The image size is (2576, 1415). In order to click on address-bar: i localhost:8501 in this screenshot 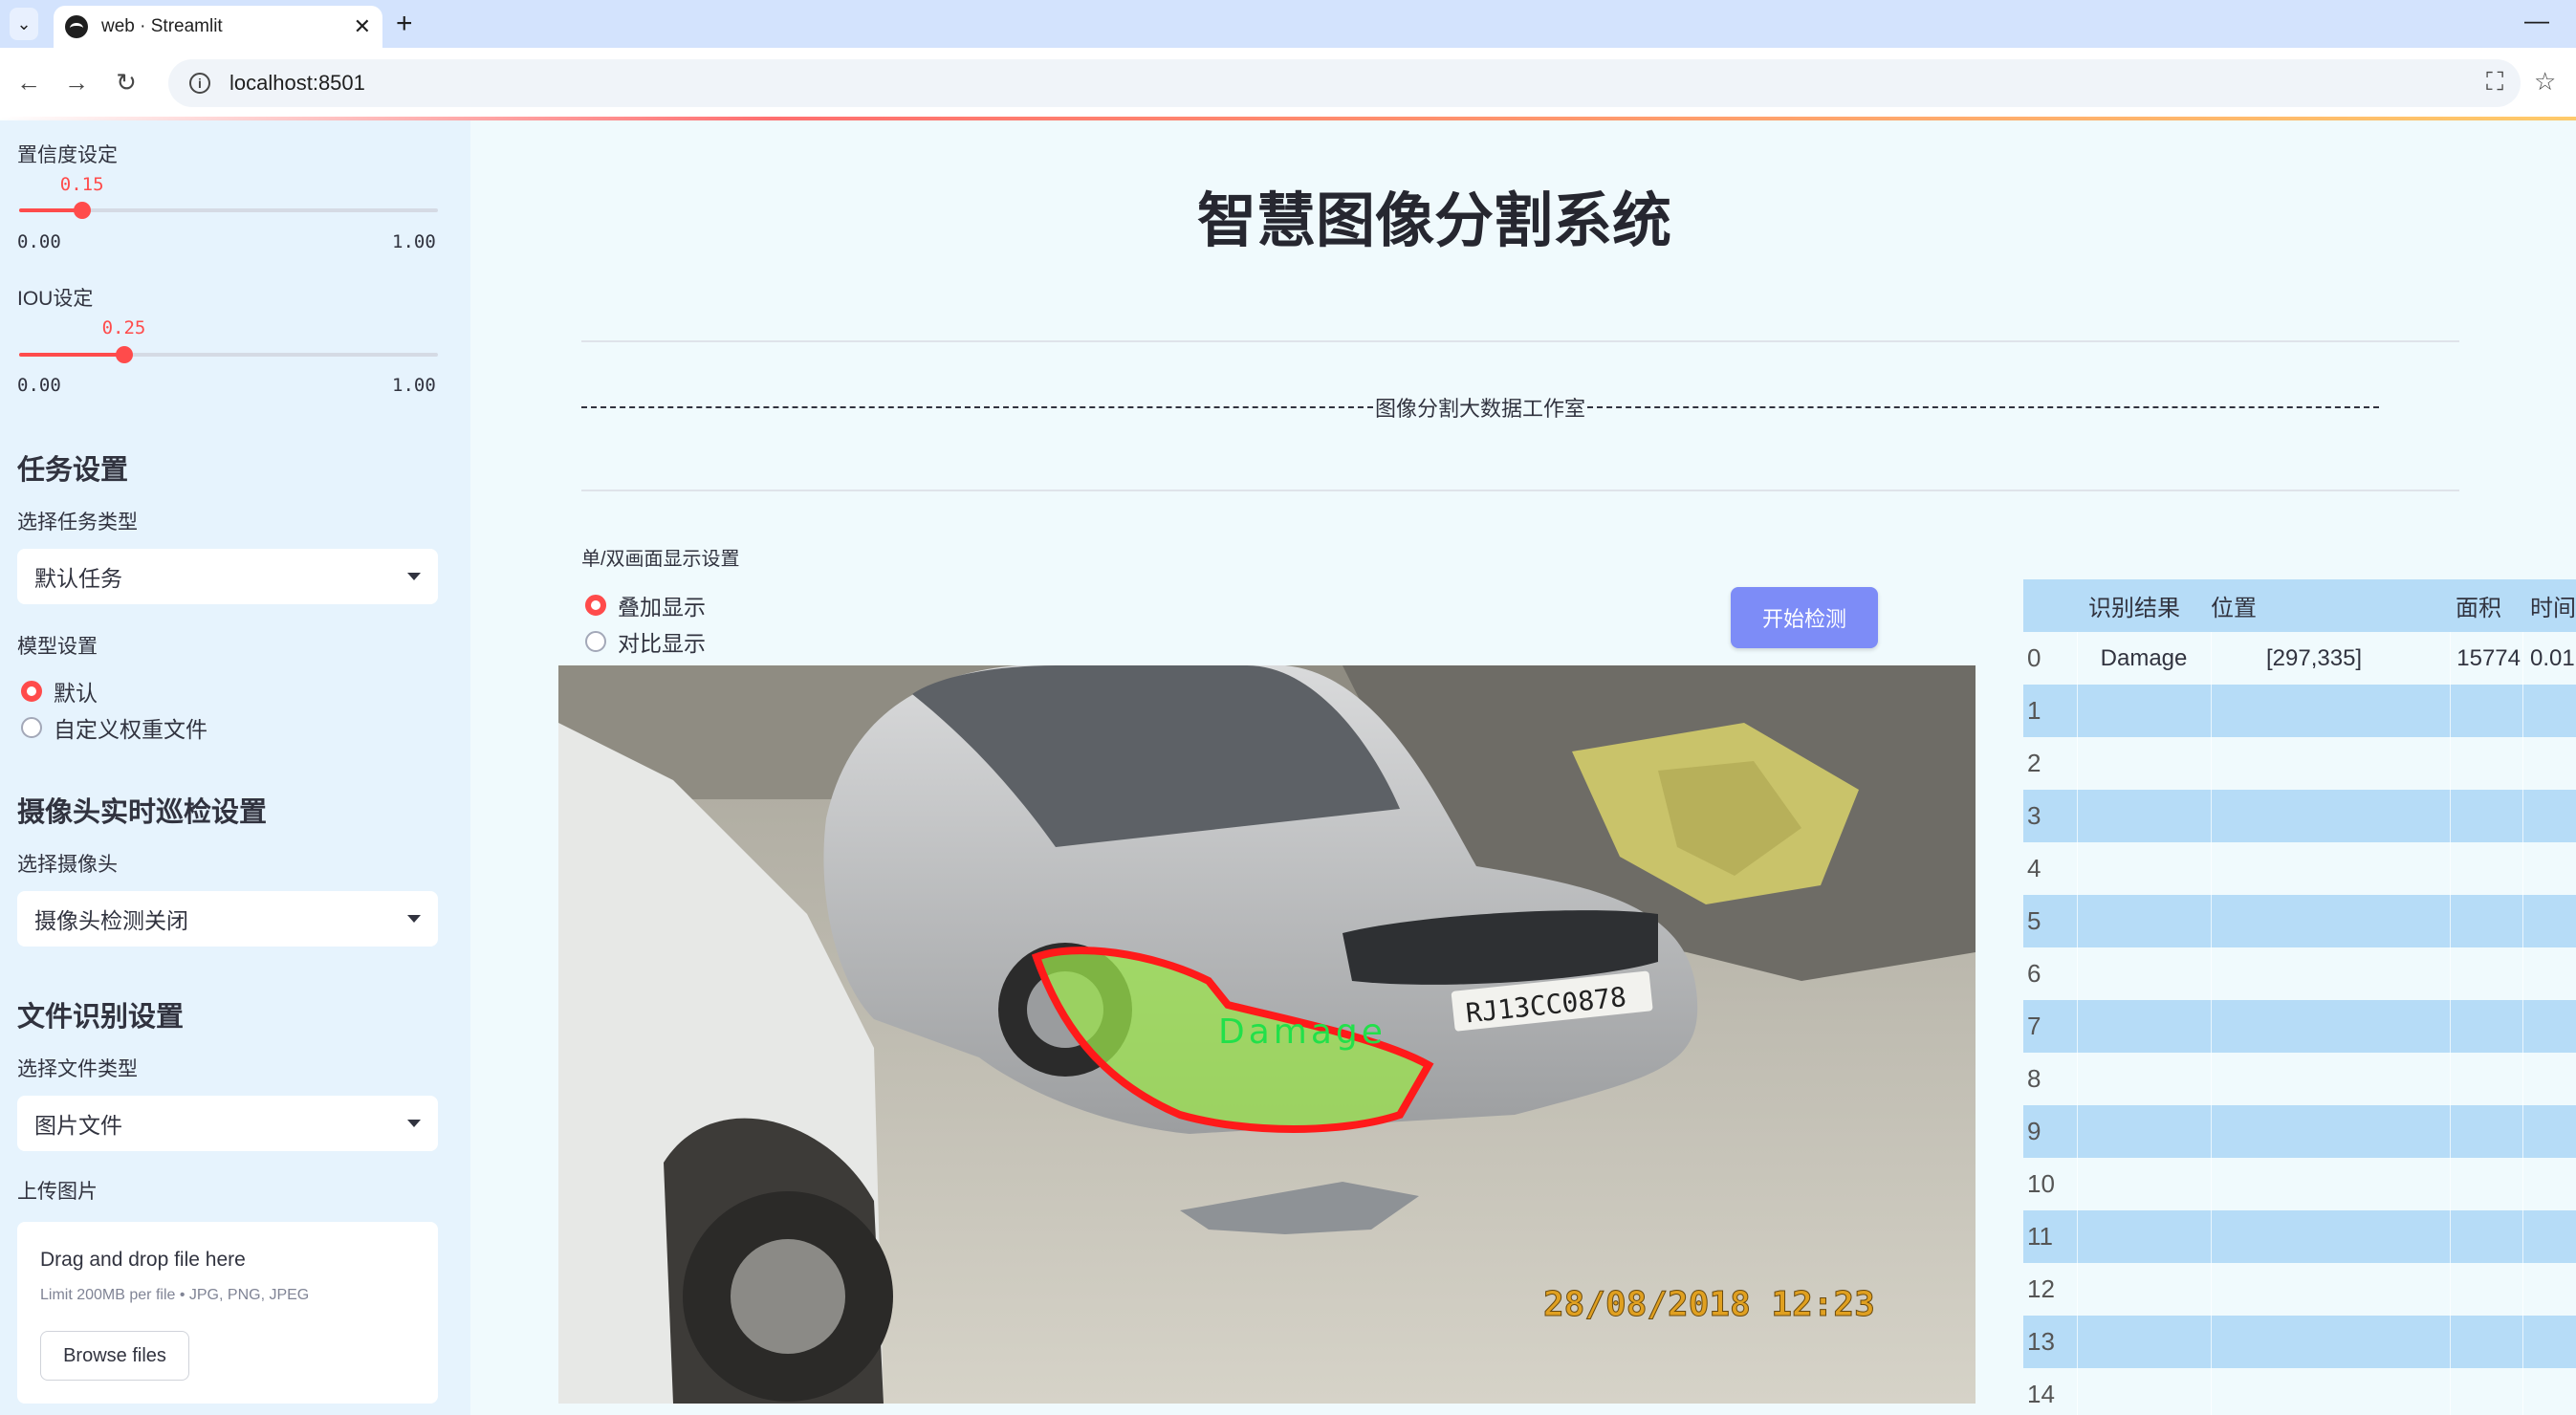, I will do `click(1344, 83)`.